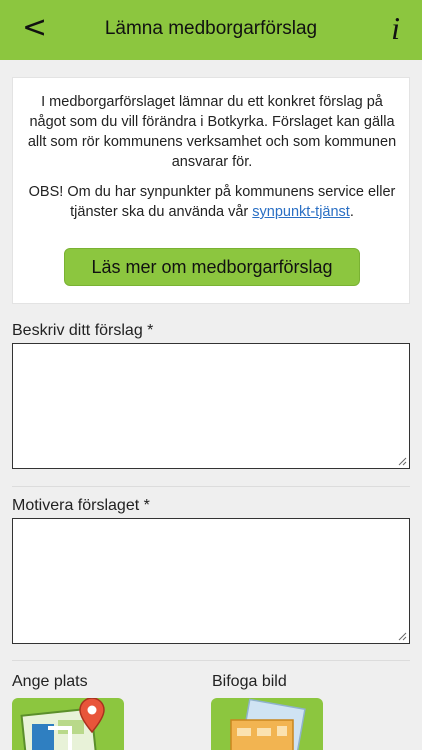  I want to click on info-button: i, so click(395, 28).